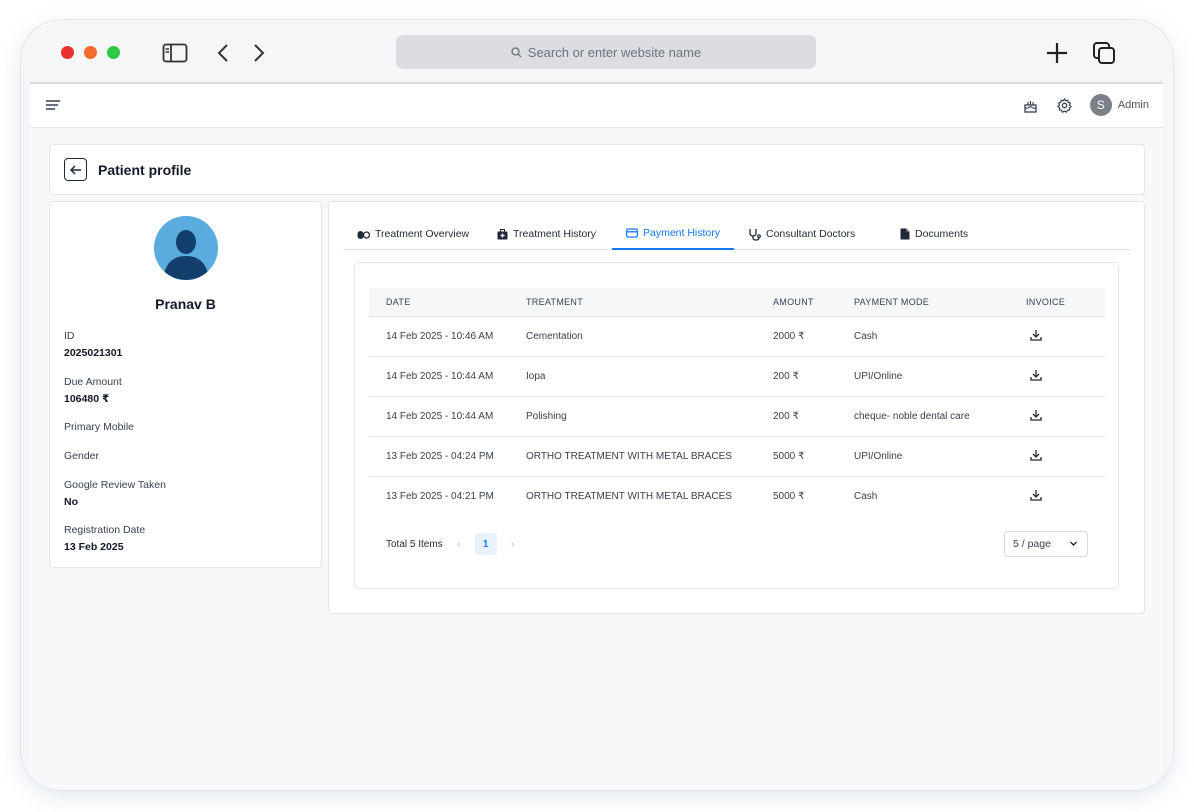 The height and width of the screenshot is (812, 1194). Describe the element at coordinates (75, 169) in the screenshot. I see `back-button` at that location.